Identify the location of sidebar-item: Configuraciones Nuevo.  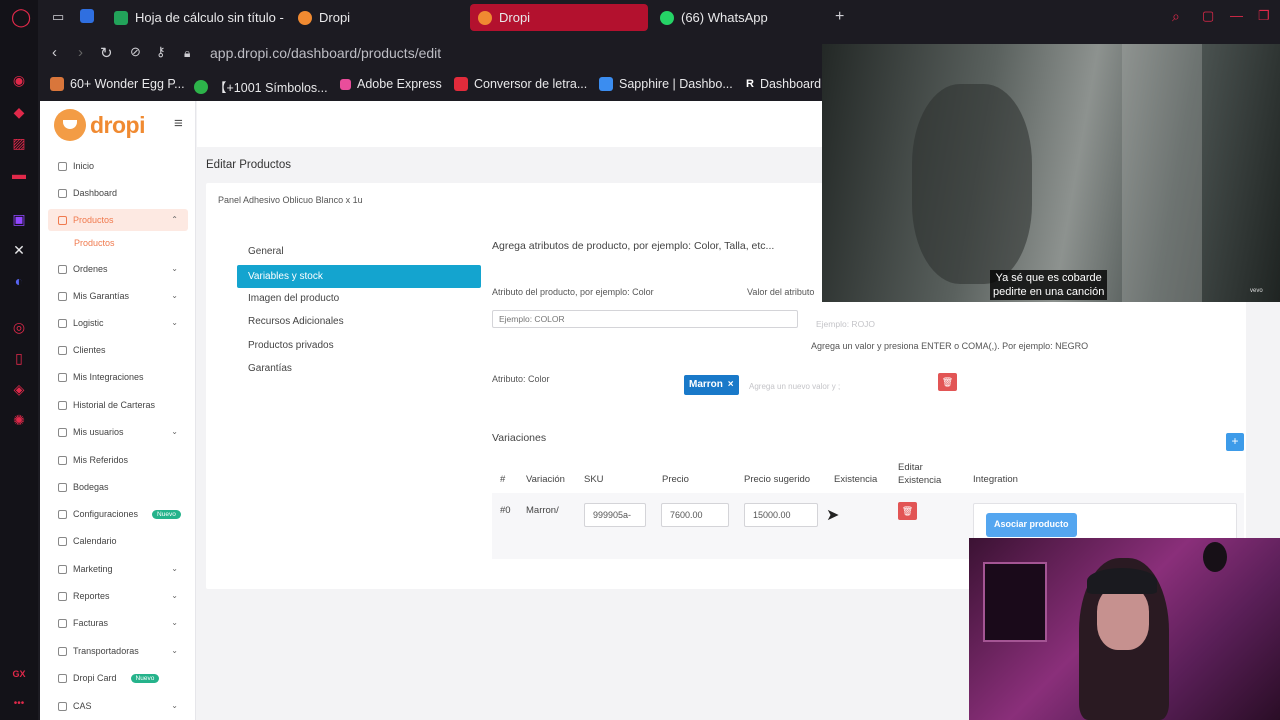
(118, 514).